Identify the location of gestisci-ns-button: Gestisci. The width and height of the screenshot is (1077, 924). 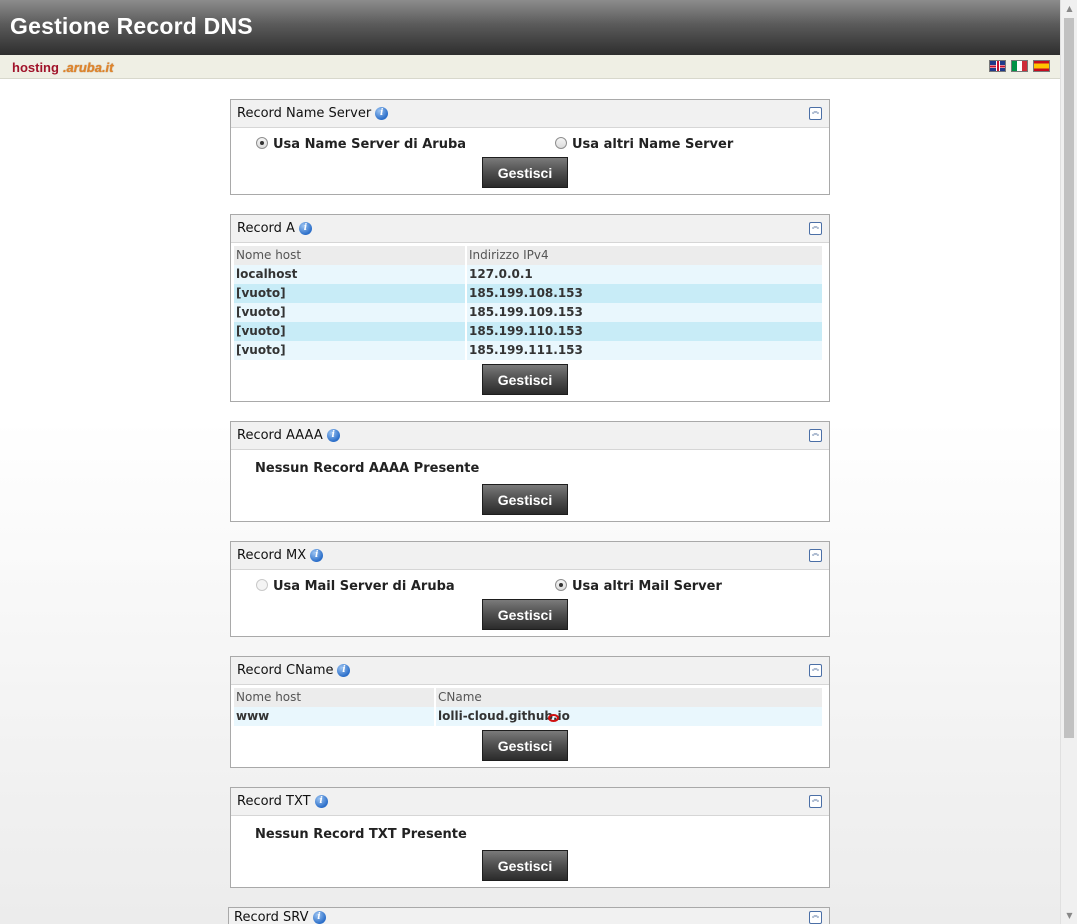
(525, 172).